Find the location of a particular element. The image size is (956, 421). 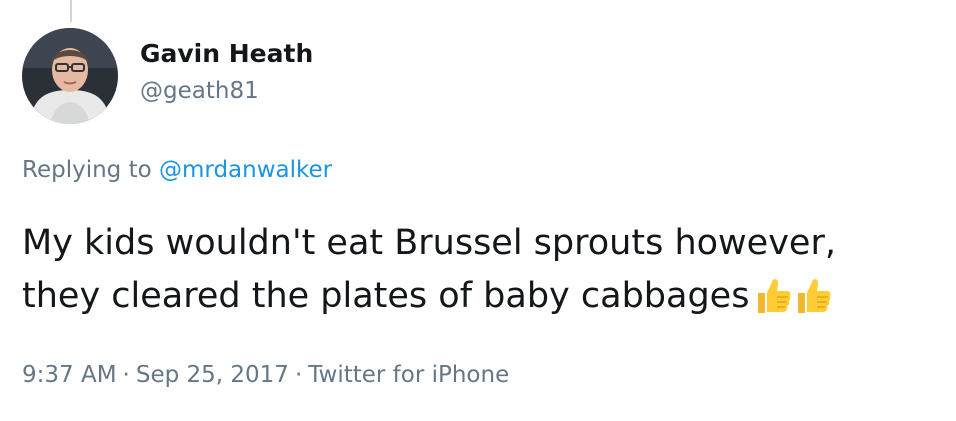

reply-context: Replying to @mrdanwalker is located at coordinates (177, 170).